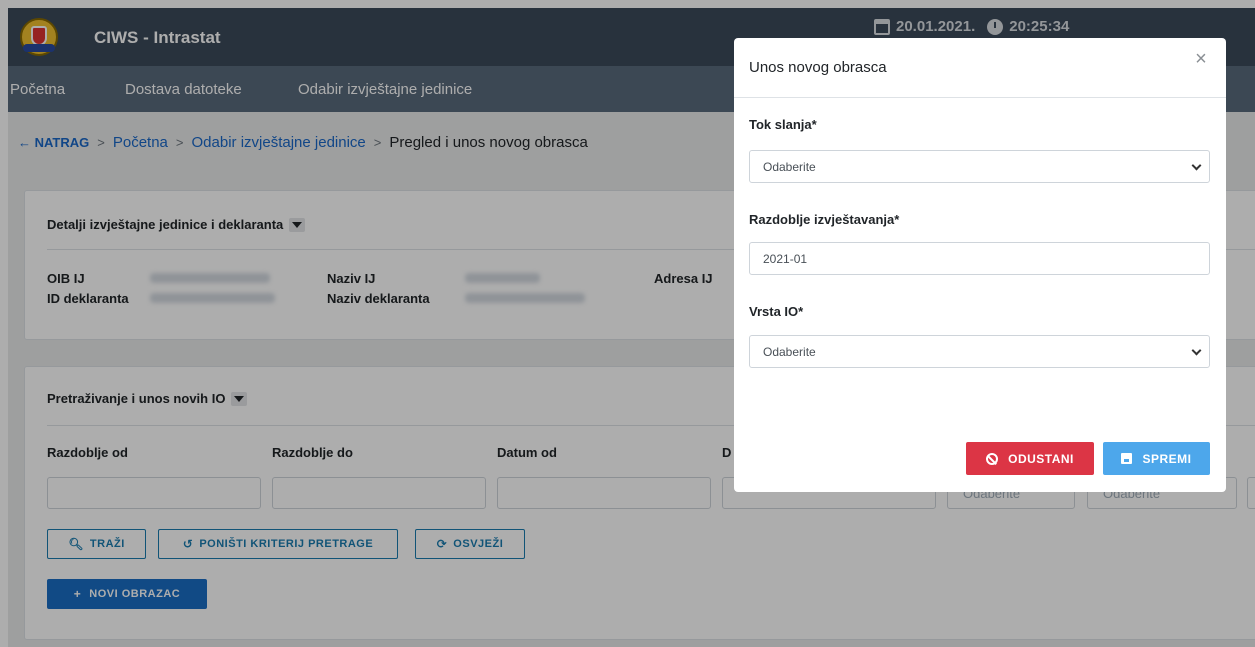  I want to click on tok-slanja-label: Tok slanja*, so click(783, 124).